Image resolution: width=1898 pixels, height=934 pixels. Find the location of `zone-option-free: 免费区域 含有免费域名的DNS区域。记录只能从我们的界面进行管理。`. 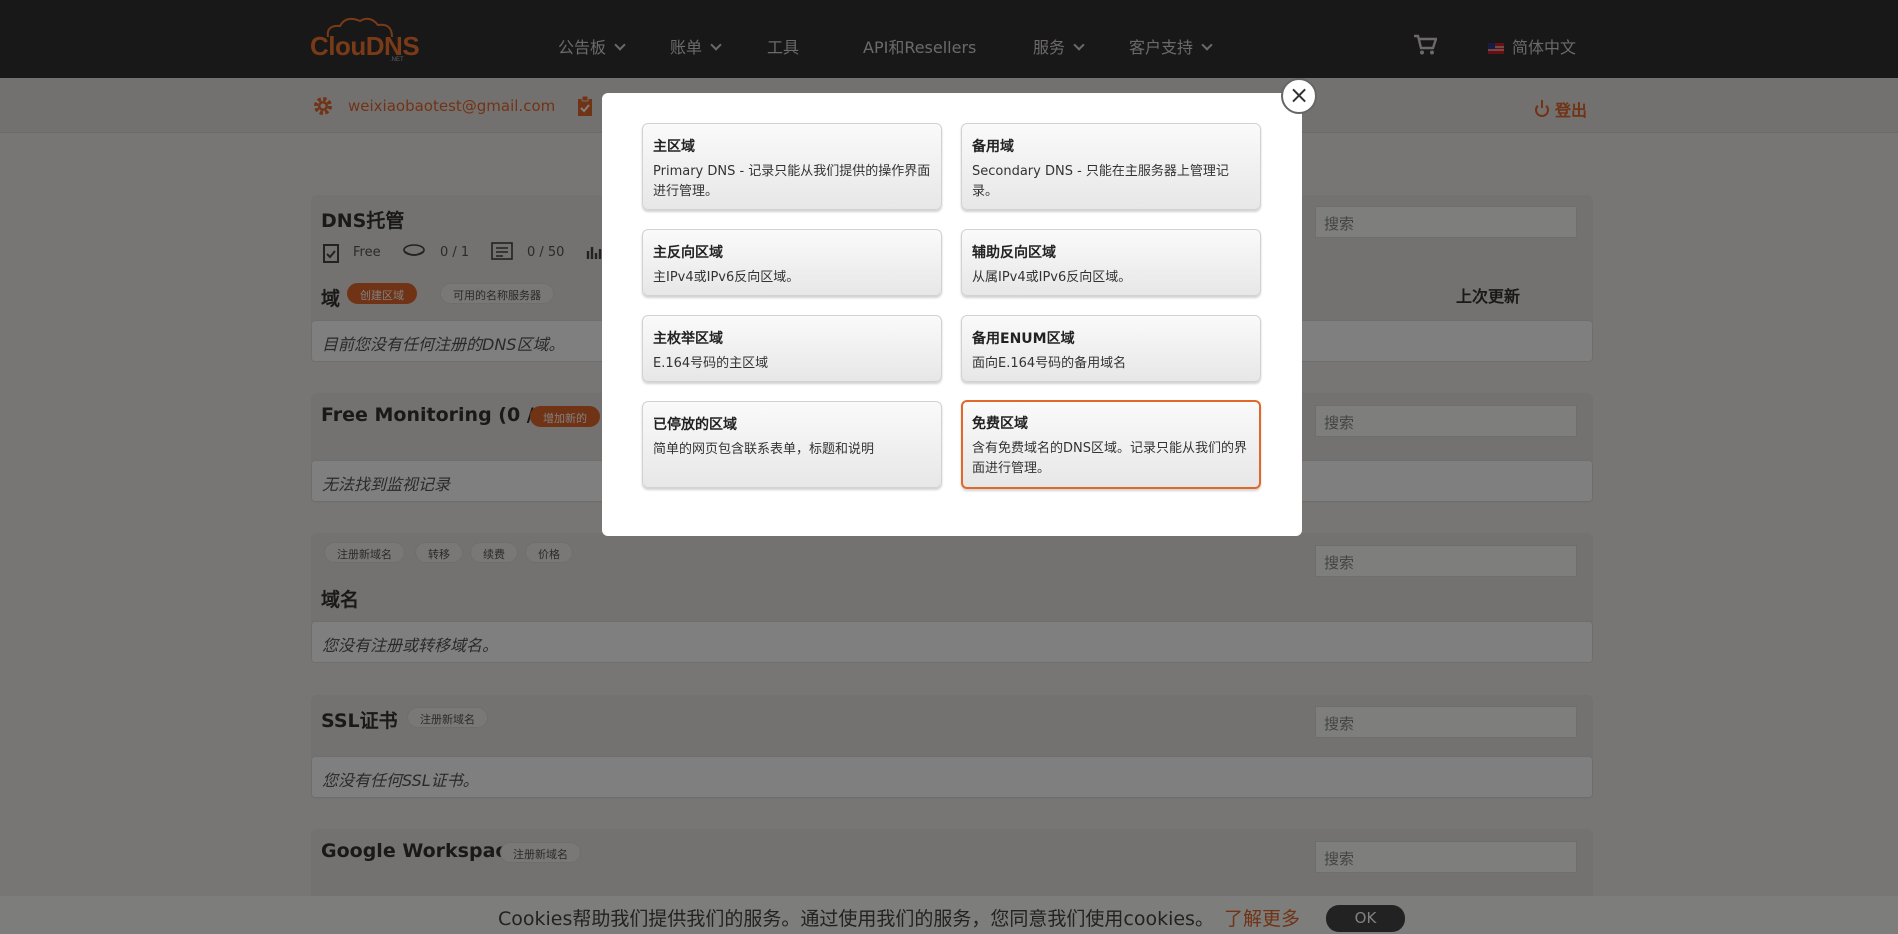

zone-option-free: 免费区域 含有免费域名的DNS区域。记录只能从我们的界面进行管理。 is located at coordinates (1111, 444).